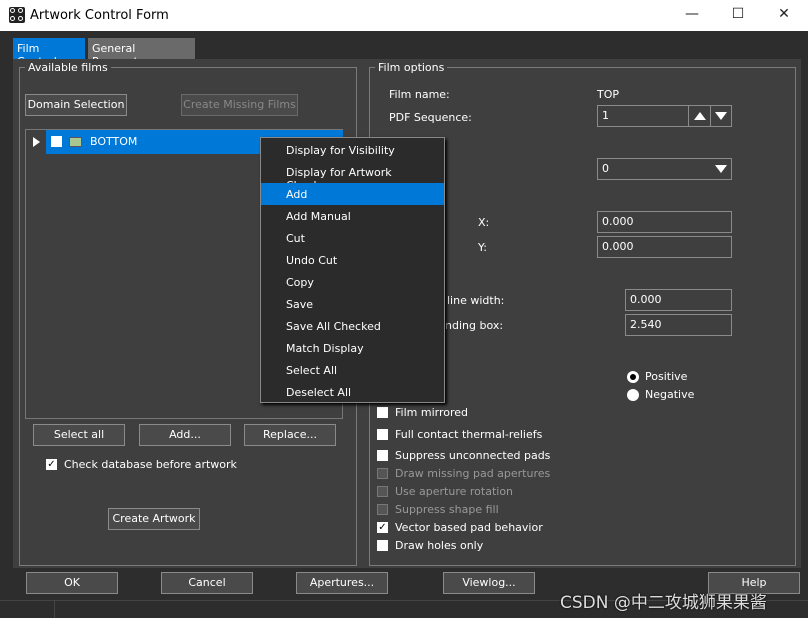  What do you see at coordinates (72, 583) in the screenshot?
I see `ok-button: OK` at bounding box center [72, 583].